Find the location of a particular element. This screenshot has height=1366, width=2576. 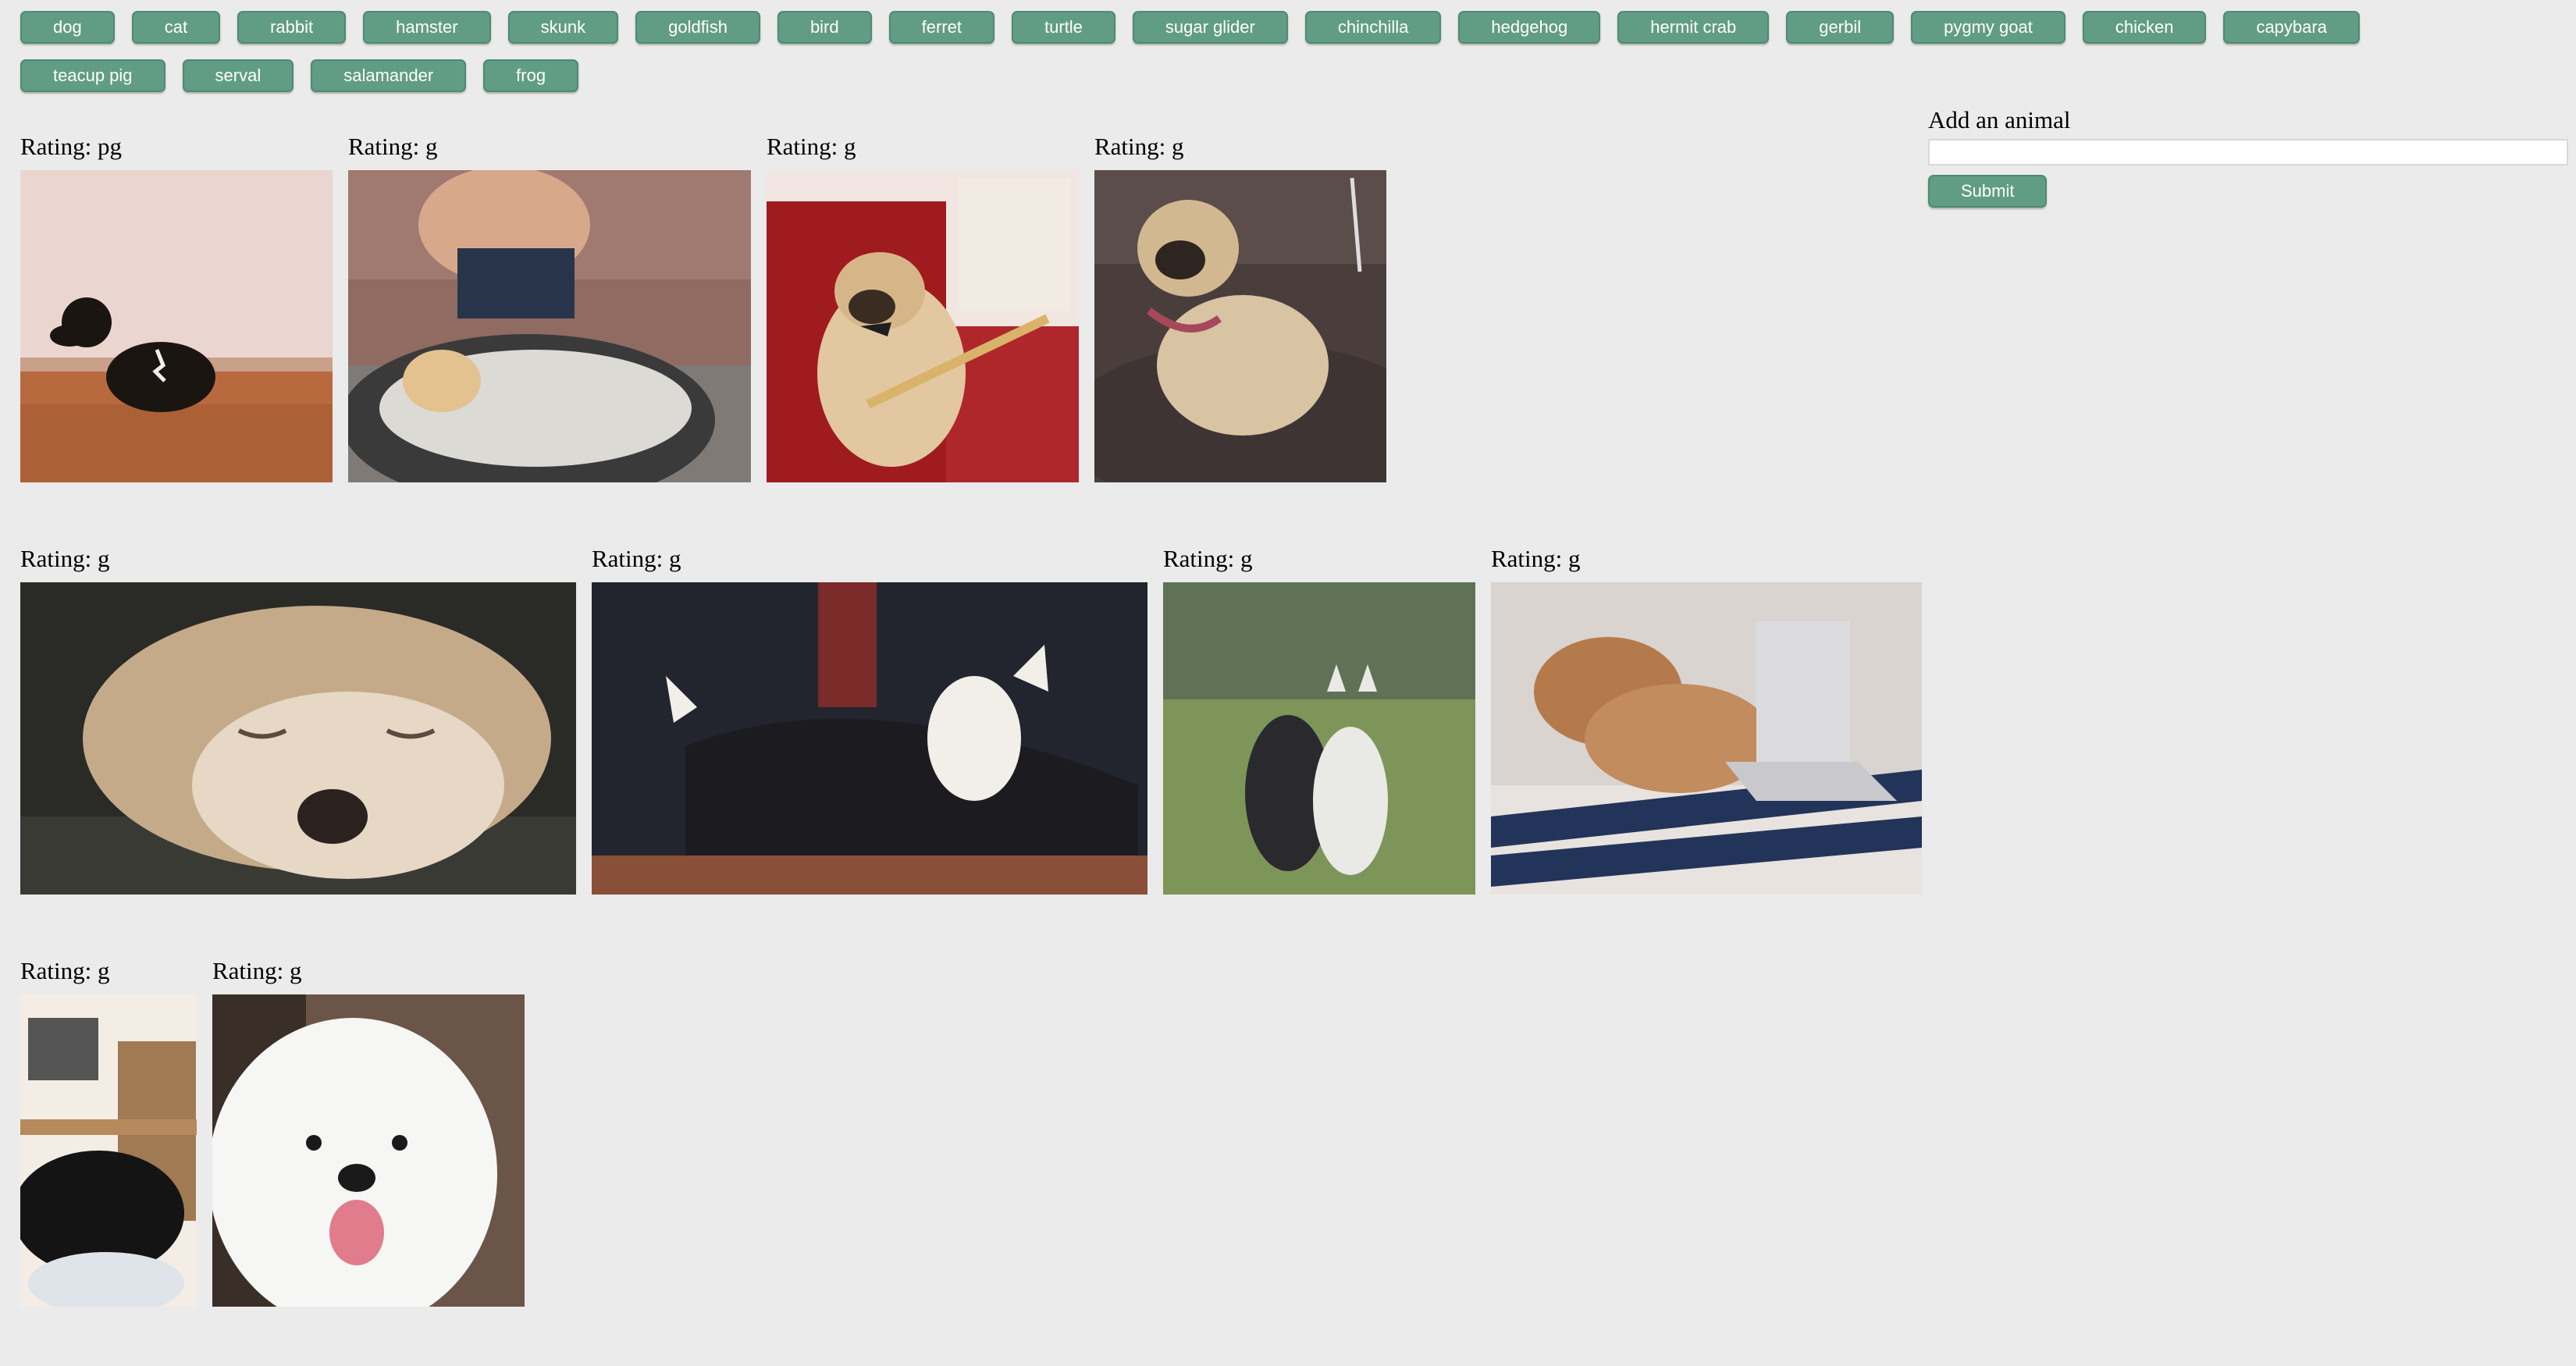

animal-button: cat is located at coordinates (176, 27).